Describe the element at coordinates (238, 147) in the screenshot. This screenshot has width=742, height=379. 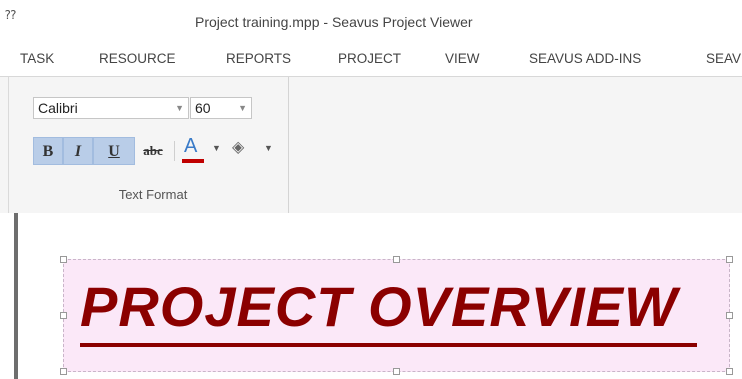
I see `paint-bucket-icon: ◈` at that location.